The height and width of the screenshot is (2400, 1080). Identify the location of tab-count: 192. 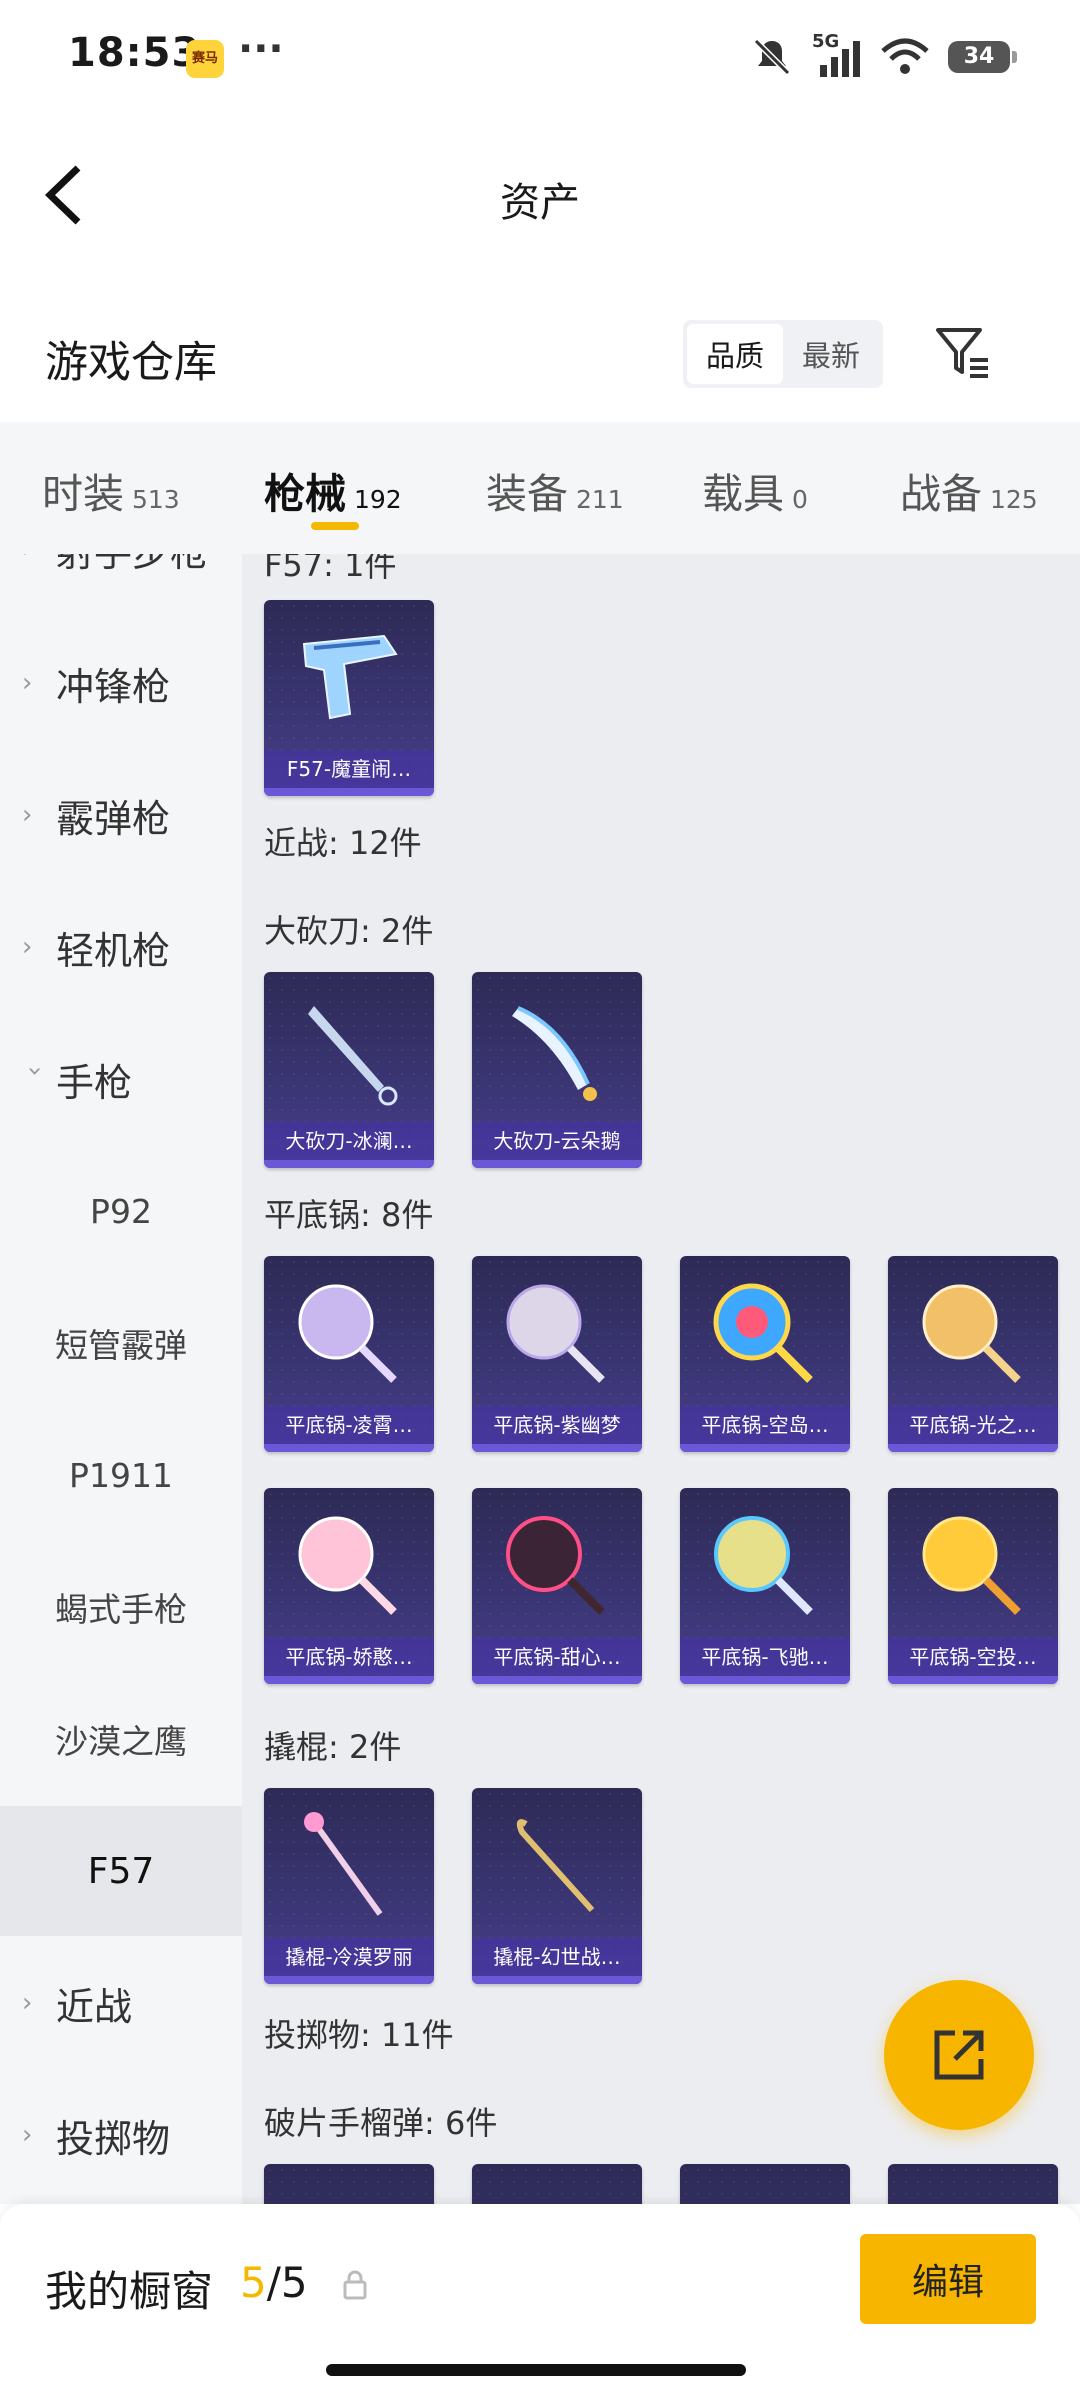
(378, 499).